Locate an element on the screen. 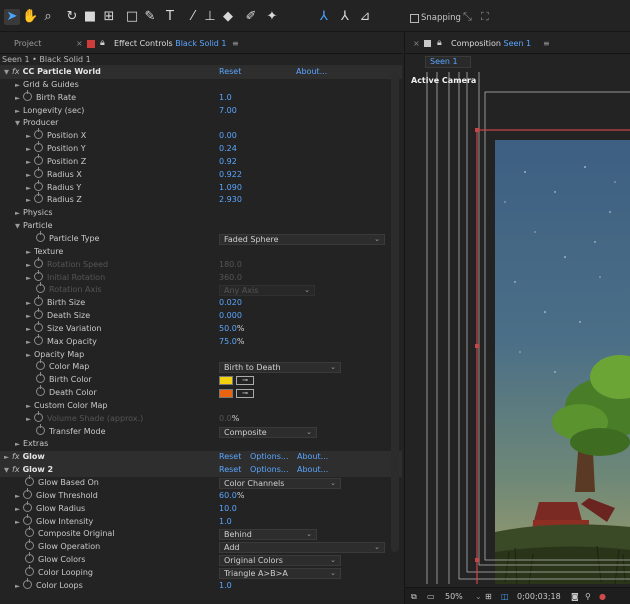 This screenshot has width=630, height=604. value-number: 0.24 is located at coordinates (228, 148).